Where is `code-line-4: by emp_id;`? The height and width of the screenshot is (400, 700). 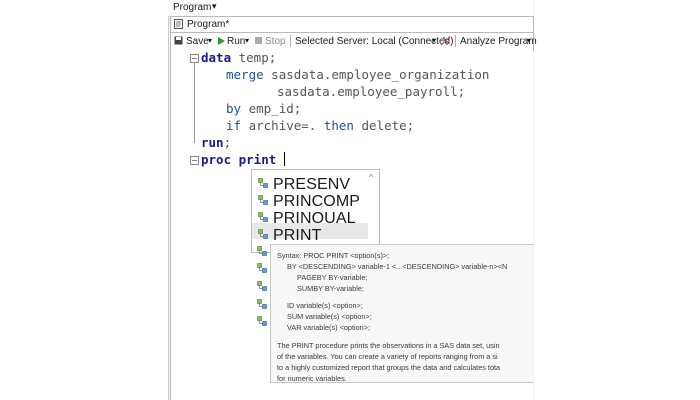 code-line-4: by emp_id; is located at coordinates (264, 108).